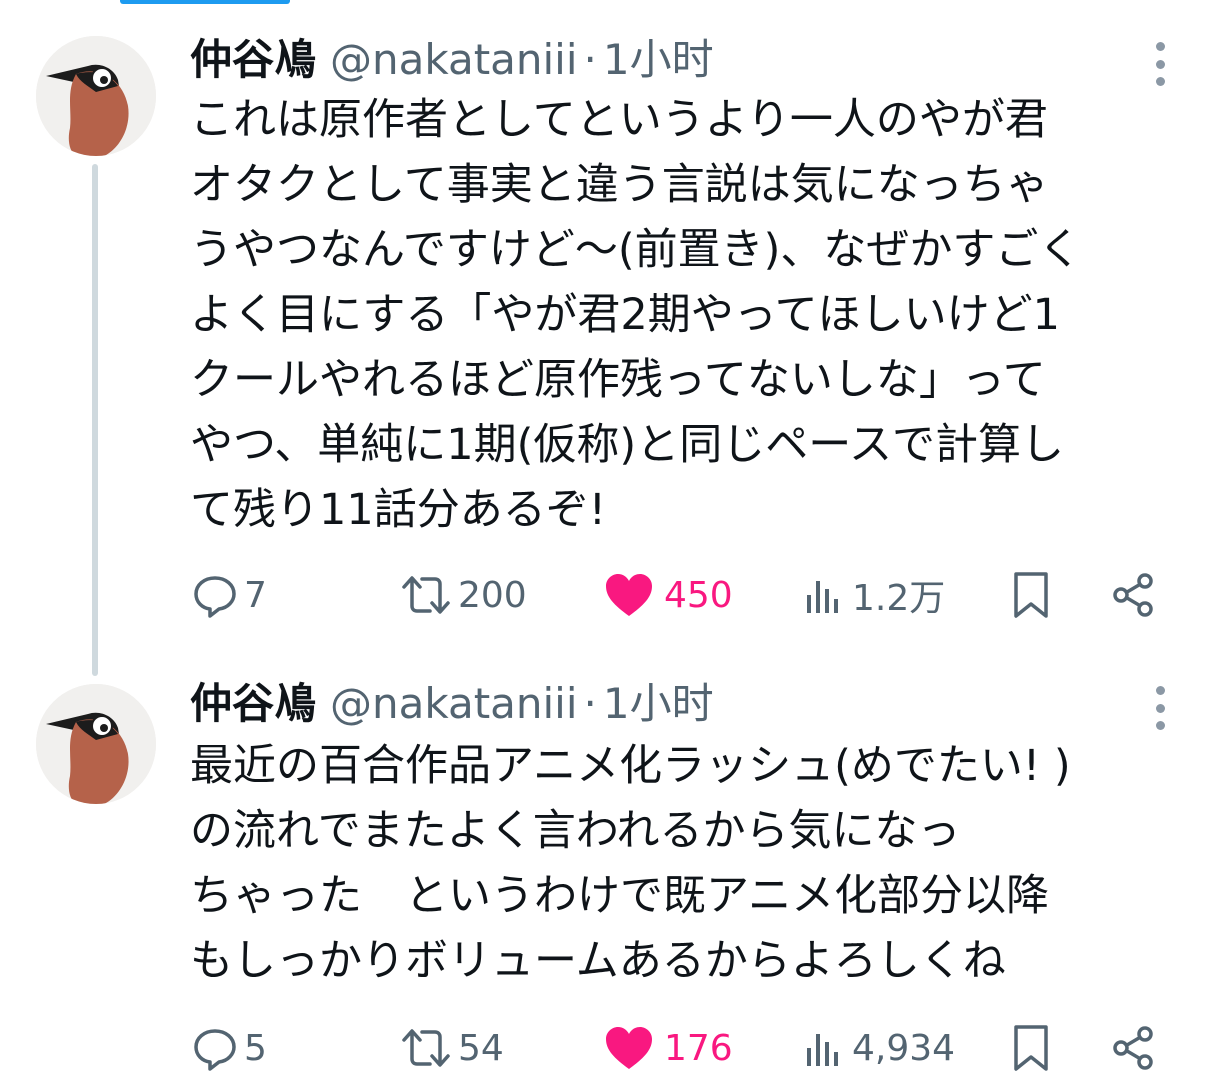 Image resolution: width=1220 pixels, height=1090 pixels. I want to click on views-button: 1.2万, so click(874, 595).